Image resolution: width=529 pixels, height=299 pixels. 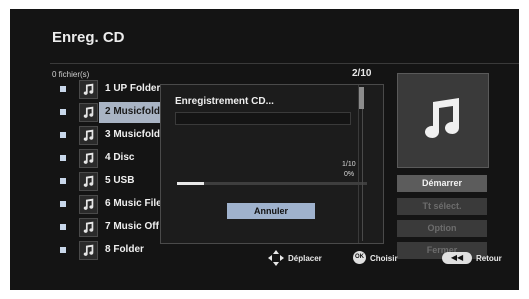 What do you see at coordinates (442, 228) in the screenshot?
I see `option-button: Option` at bounding box center [442, 228].